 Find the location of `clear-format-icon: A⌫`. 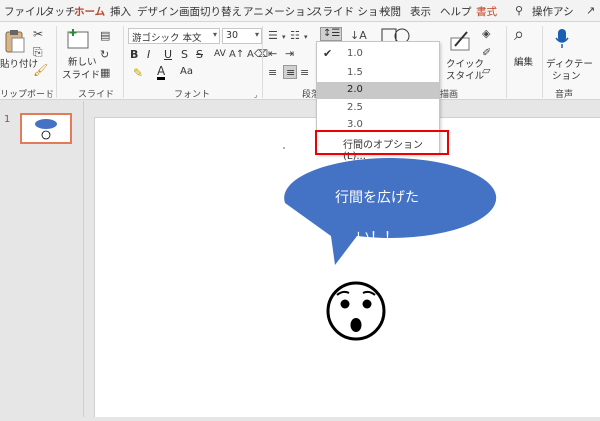

clear-format-icon: A⌫ is located at coordinates (257, 55).